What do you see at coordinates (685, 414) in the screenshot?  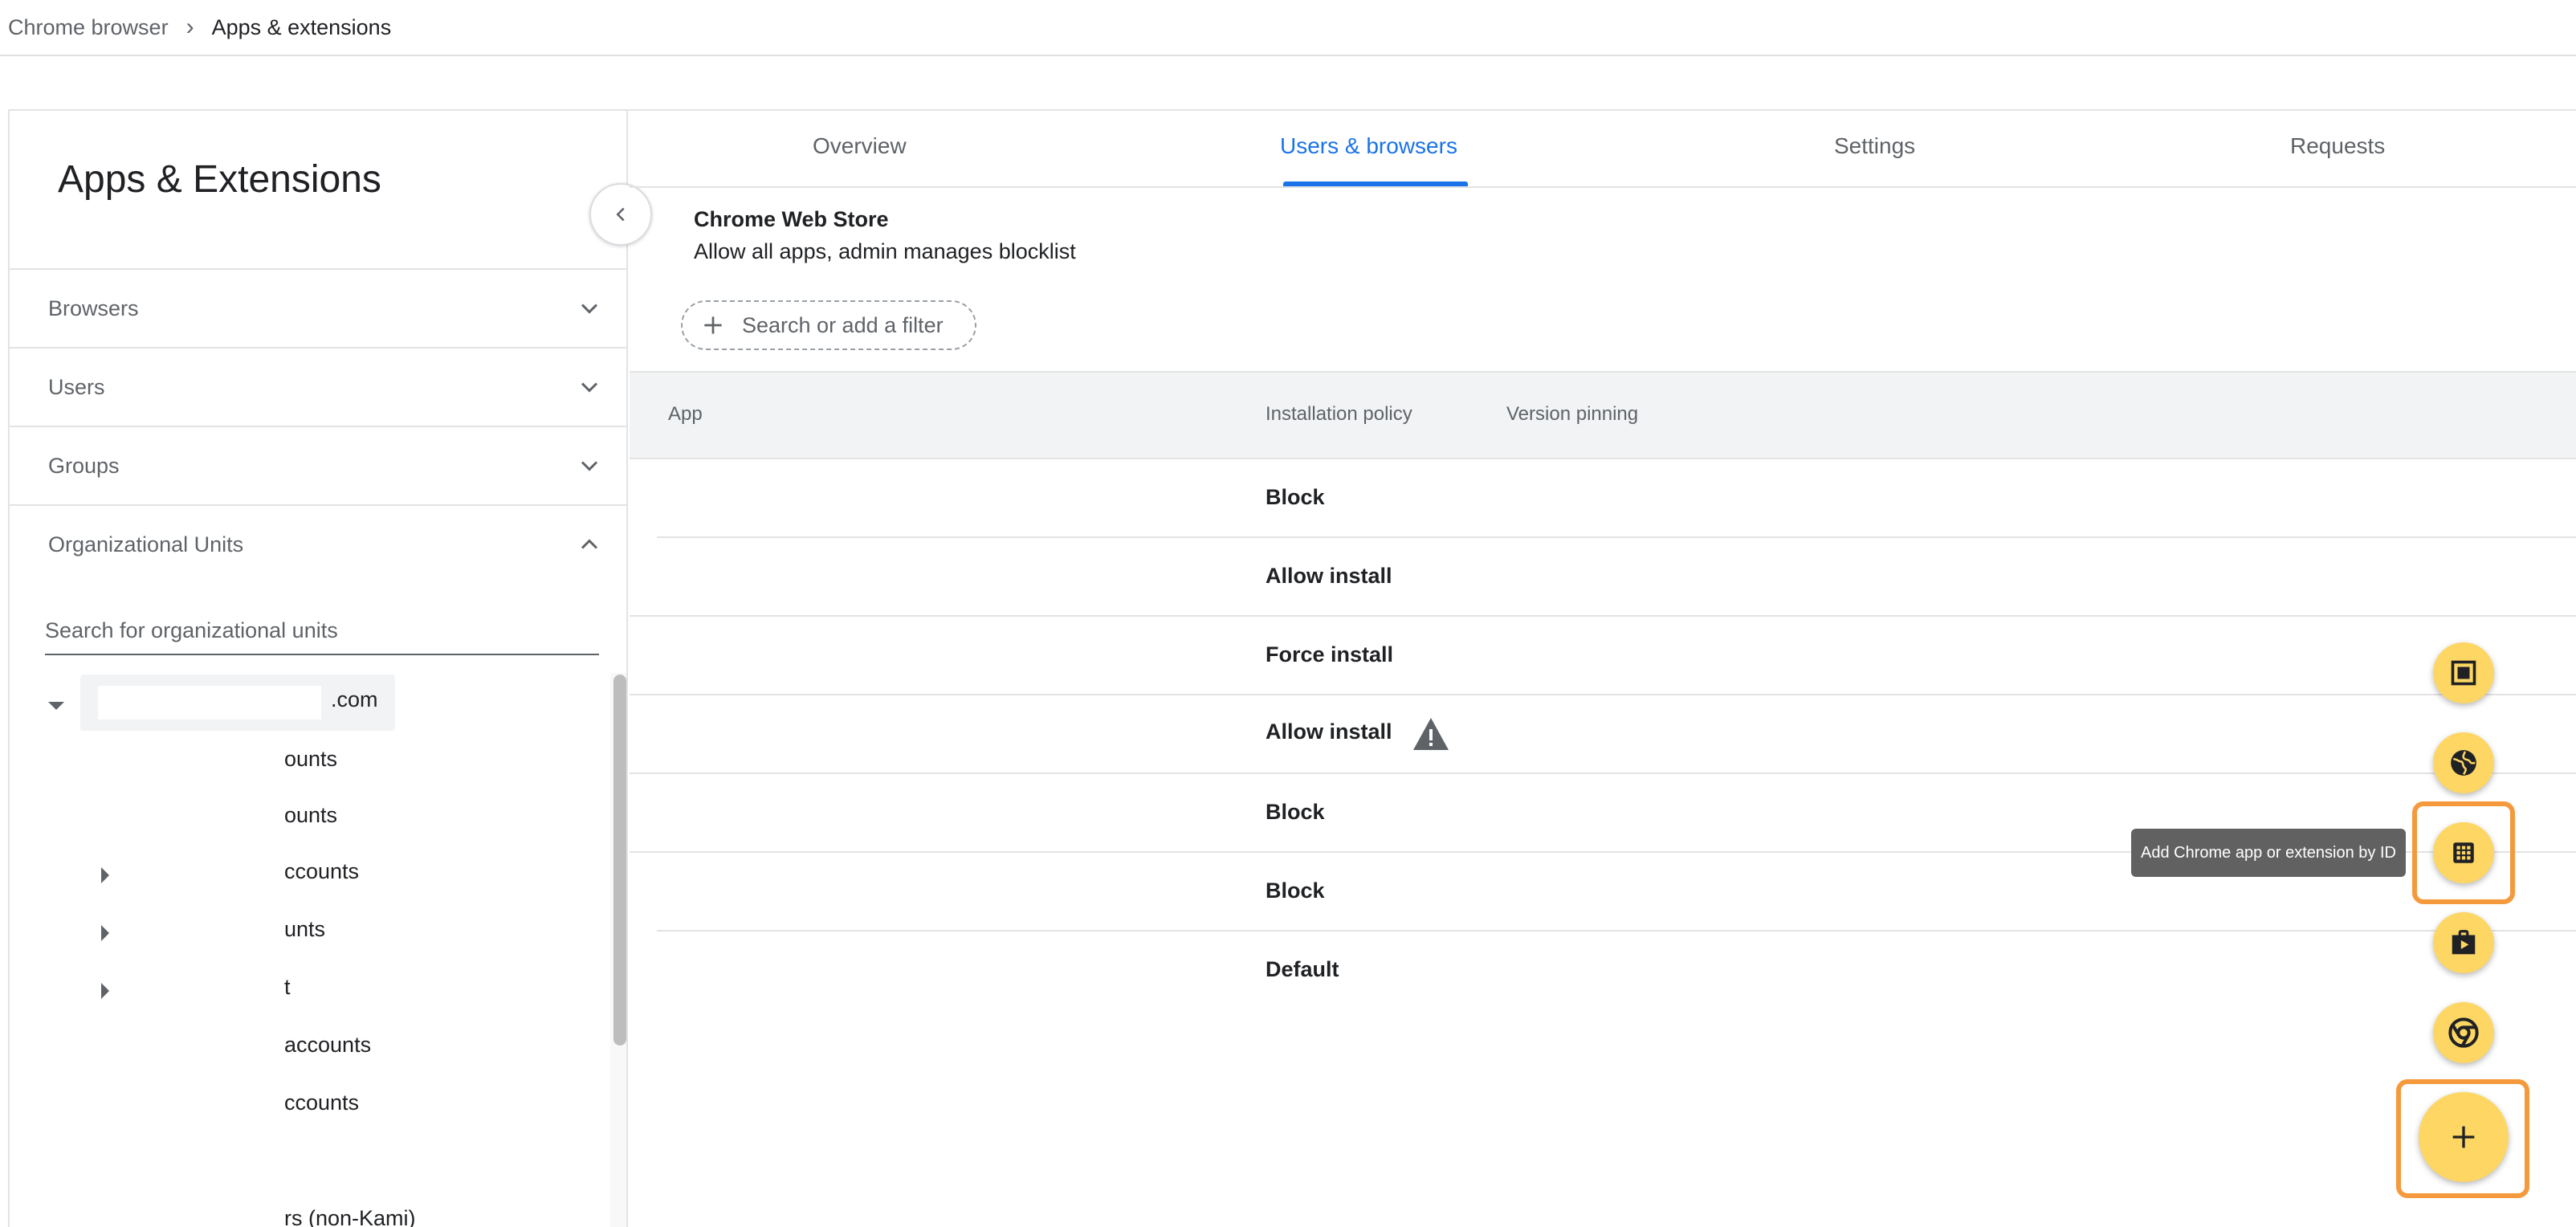 I see `column-header-app: App` at bounding box center [685, 414].